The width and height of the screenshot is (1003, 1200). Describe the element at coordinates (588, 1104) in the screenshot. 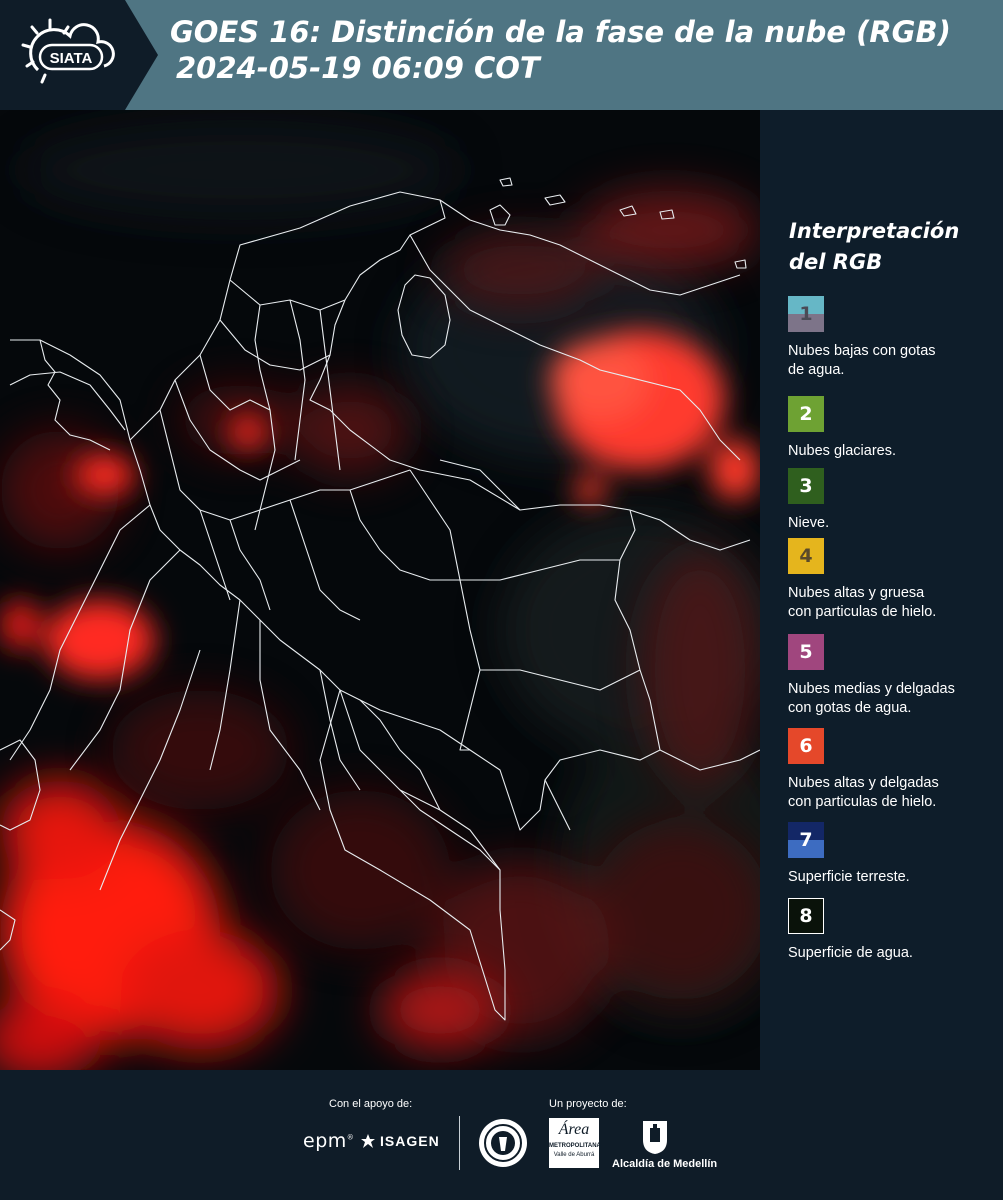

I see `project-label: Un proyecto de:` at that location.